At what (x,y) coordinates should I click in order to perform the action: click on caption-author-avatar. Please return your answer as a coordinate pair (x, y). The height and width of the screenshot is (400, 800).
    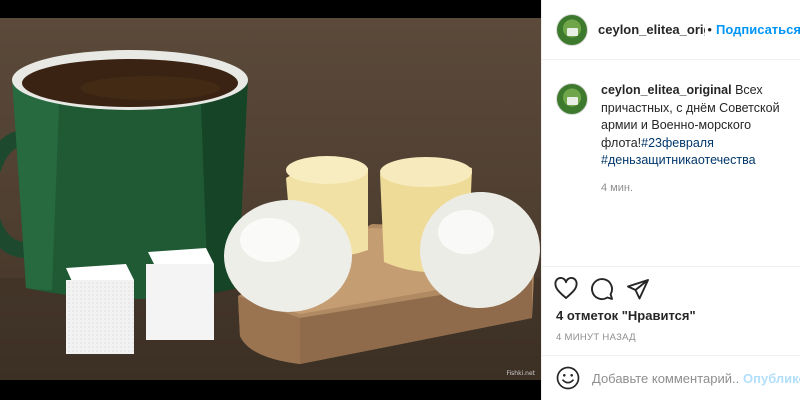
    Looking at the image, I should click on (572, 99).